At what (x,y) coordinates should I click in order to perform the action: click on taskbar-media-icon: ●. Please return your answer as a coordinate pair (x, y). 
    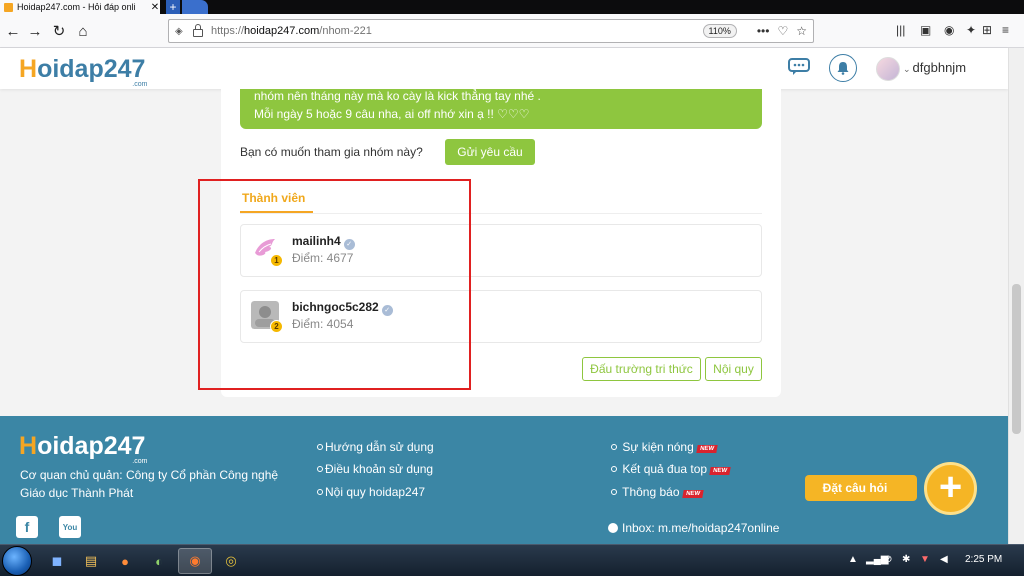
    Looking at the image, I should click on (125, 561).